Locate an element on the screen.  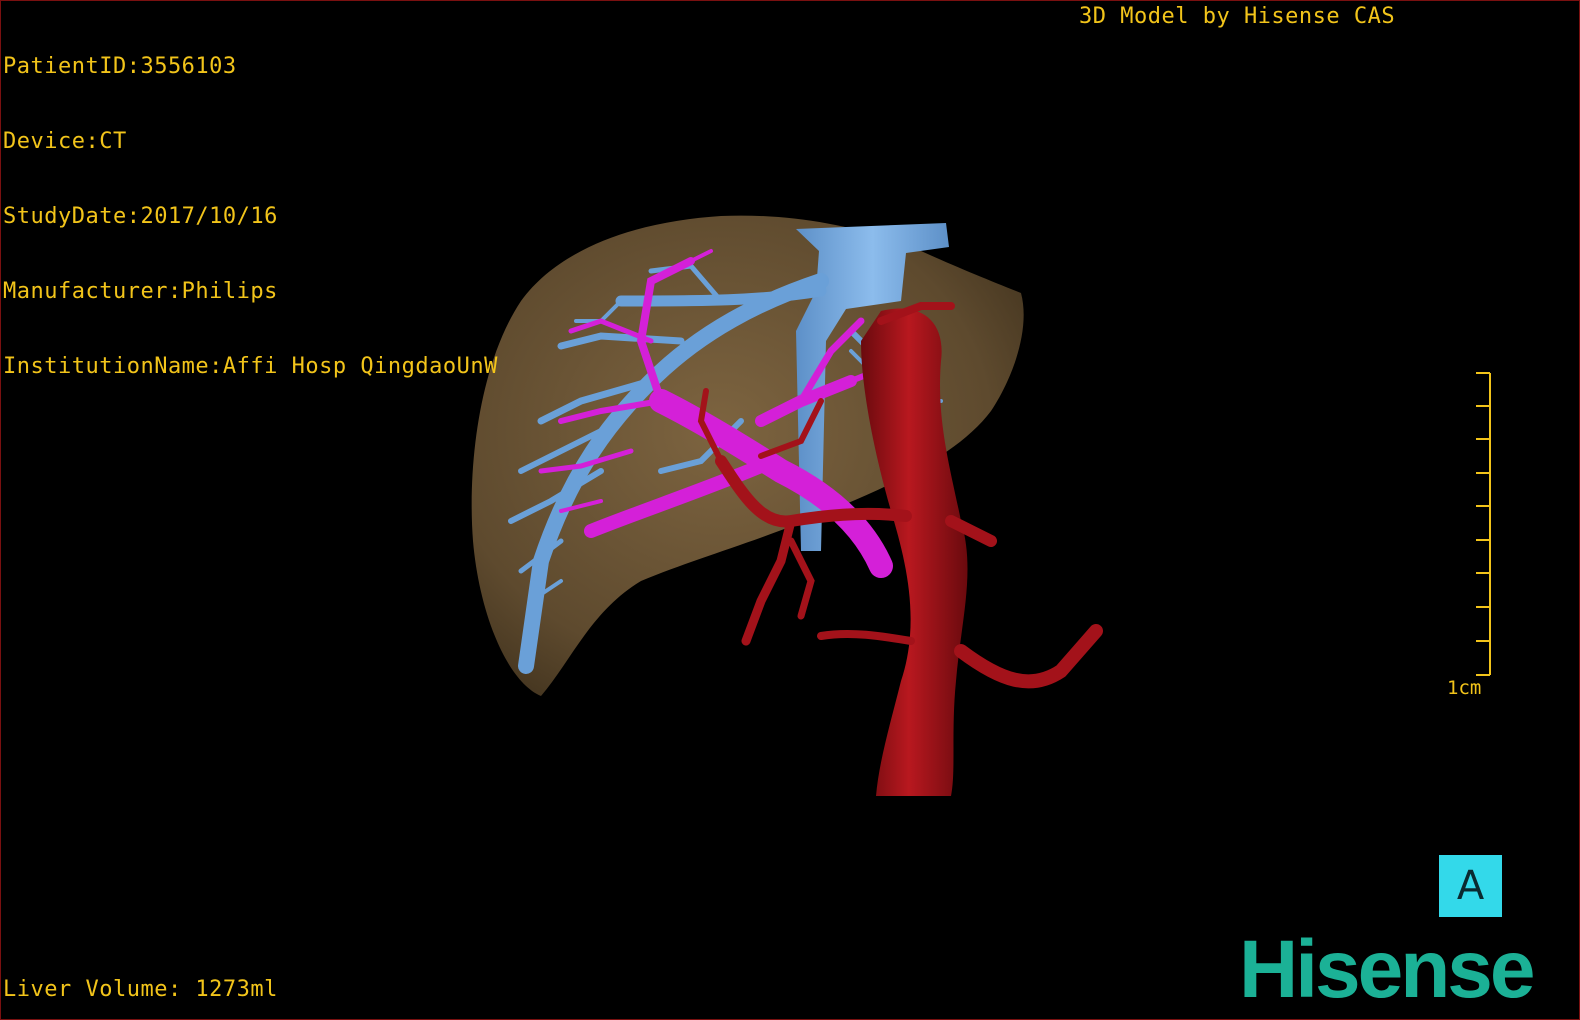
device: Device:CT is located at coordinates (65, 141).